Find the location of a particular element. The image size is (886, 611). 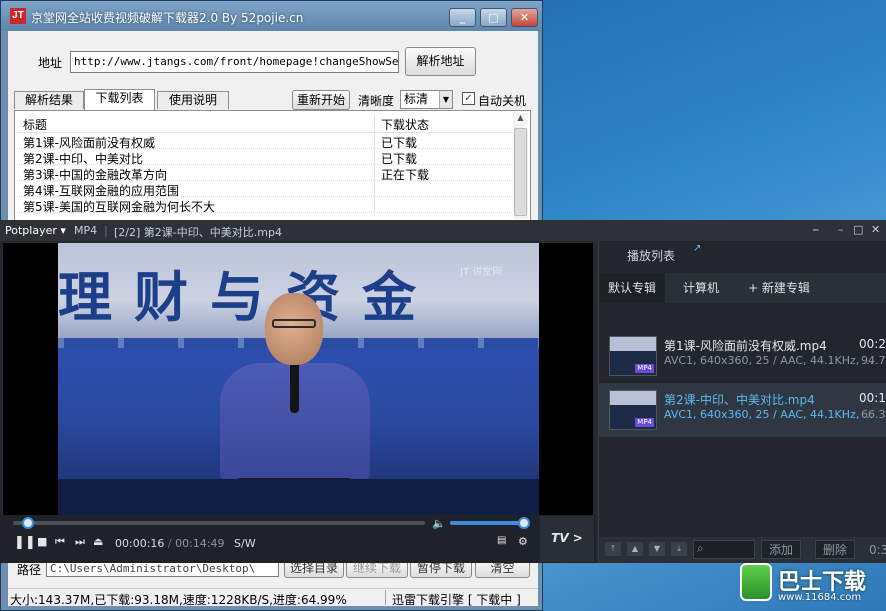

status-engine-text: 迅雷下载引擎 [ 下载中 ] is located at coordinates (456, 600).